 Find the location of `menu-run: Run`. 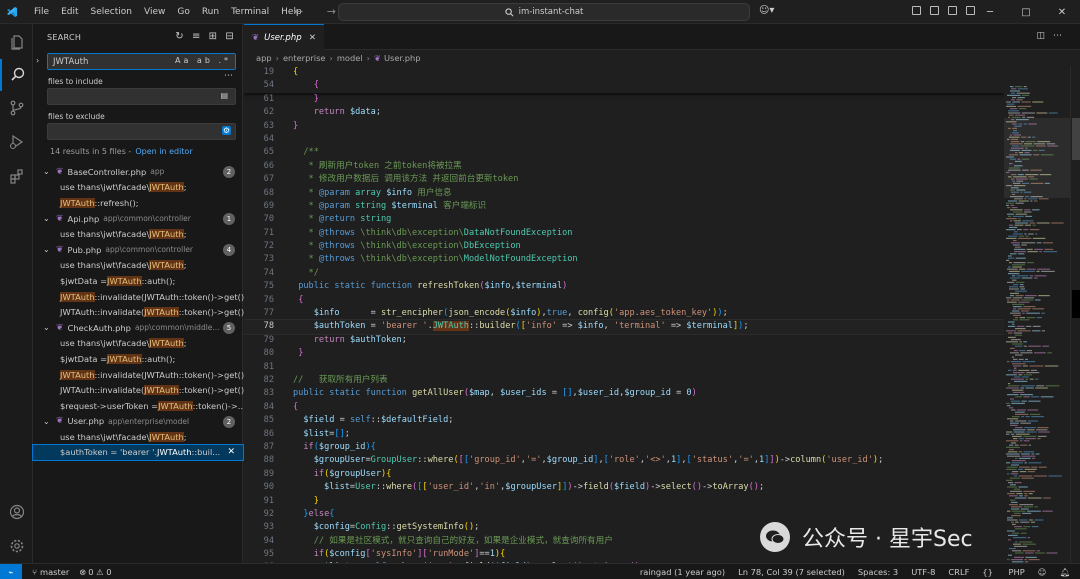

menu-run: Run is located at coordinates (210, 12).